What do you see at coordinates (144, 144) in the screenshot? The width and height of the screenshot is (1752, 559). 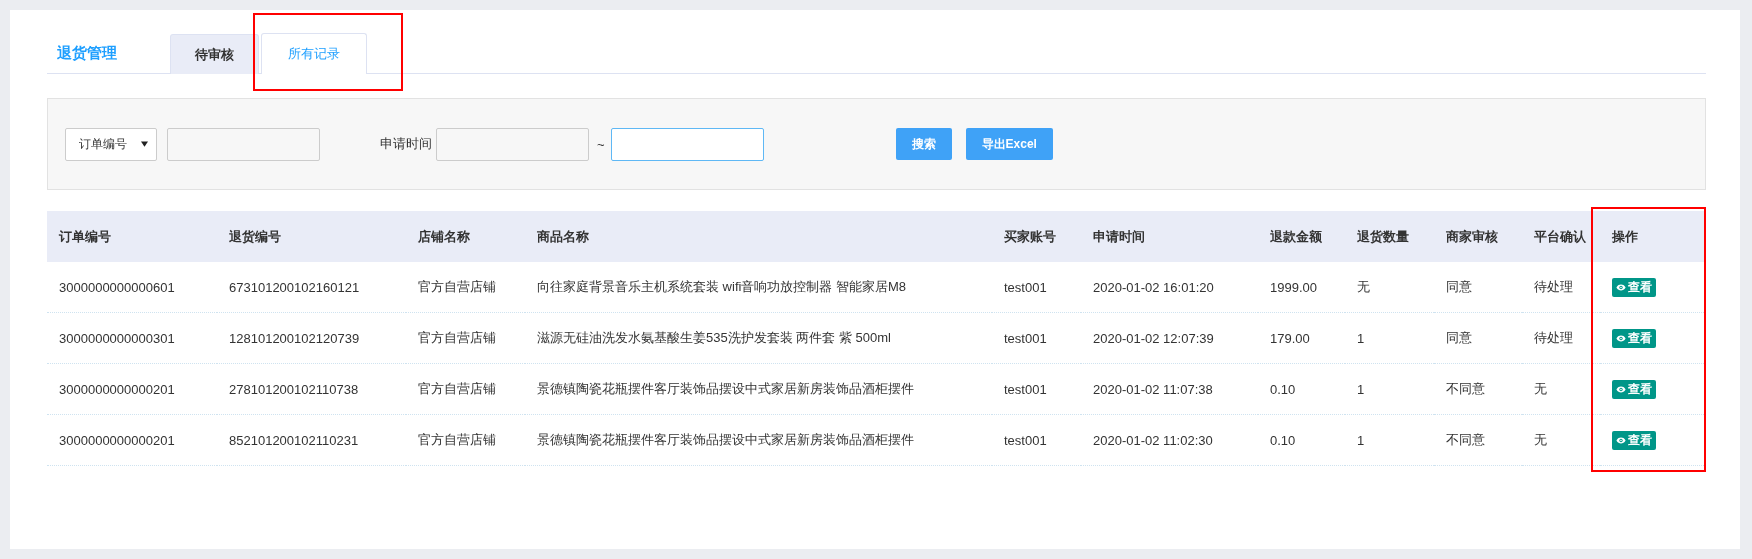 I see `caret-icon` at bounding box center [144, 144].